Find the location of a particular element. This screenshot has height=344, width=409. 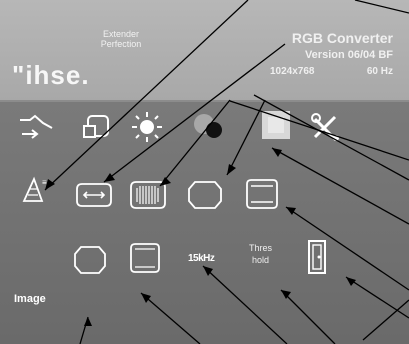

sharpness-icon: ≡ is located at coordinates (35, 190).